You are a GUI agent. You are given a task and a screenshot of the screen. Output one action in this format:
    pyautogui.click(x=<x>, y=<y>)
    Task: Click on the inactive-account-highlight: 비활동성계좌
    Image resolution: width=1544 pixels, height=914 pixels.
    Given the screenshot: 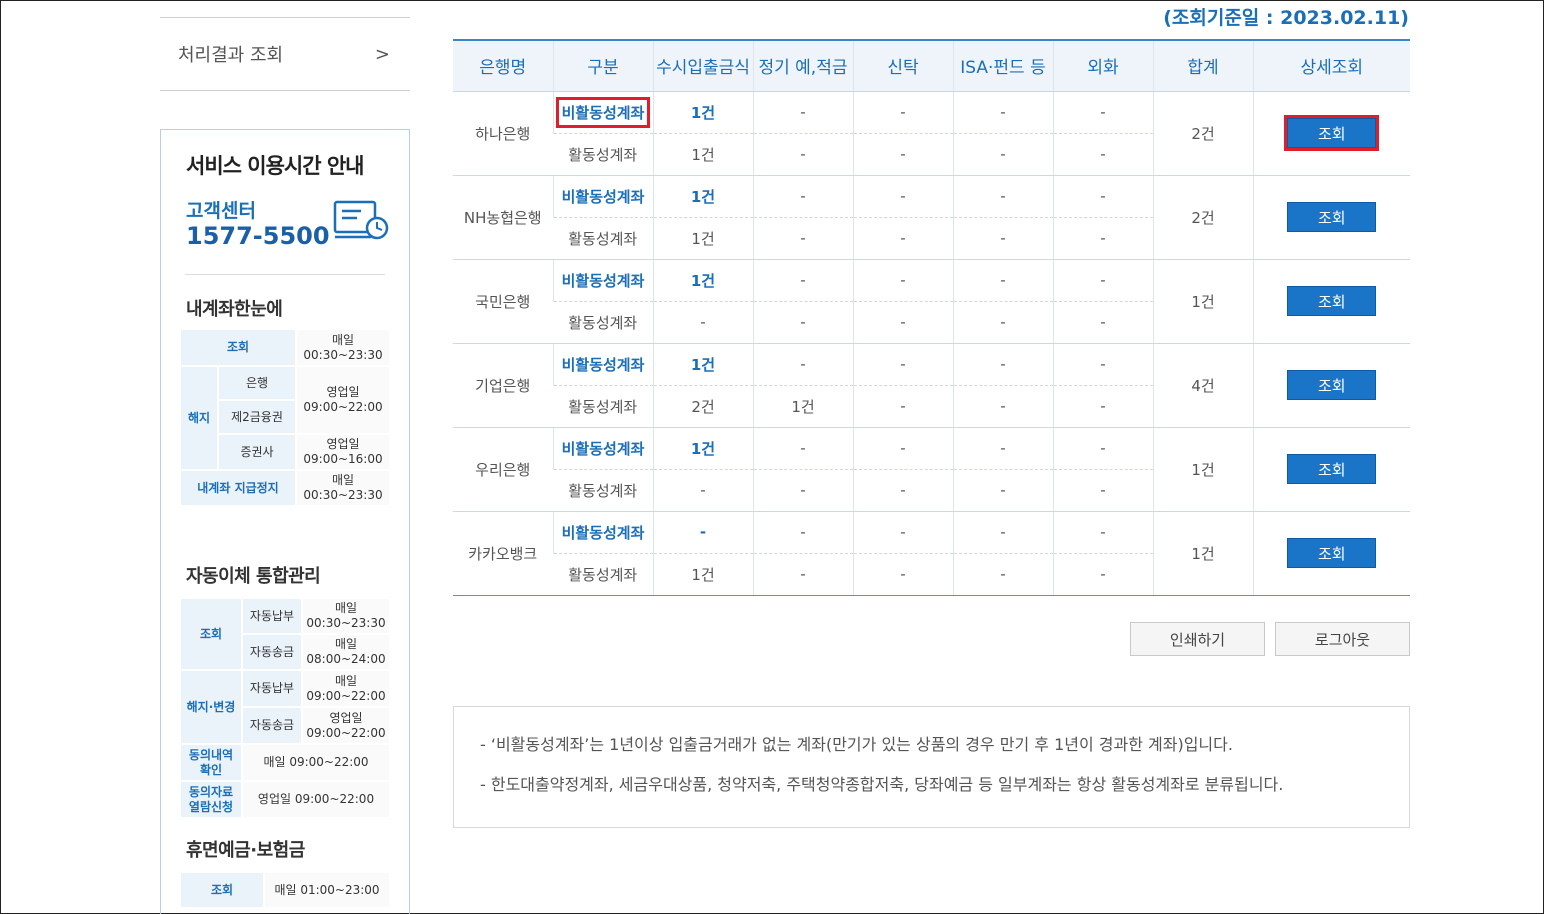 What is the action you would take?
    pyautogui.click(x=603, y=112)
    